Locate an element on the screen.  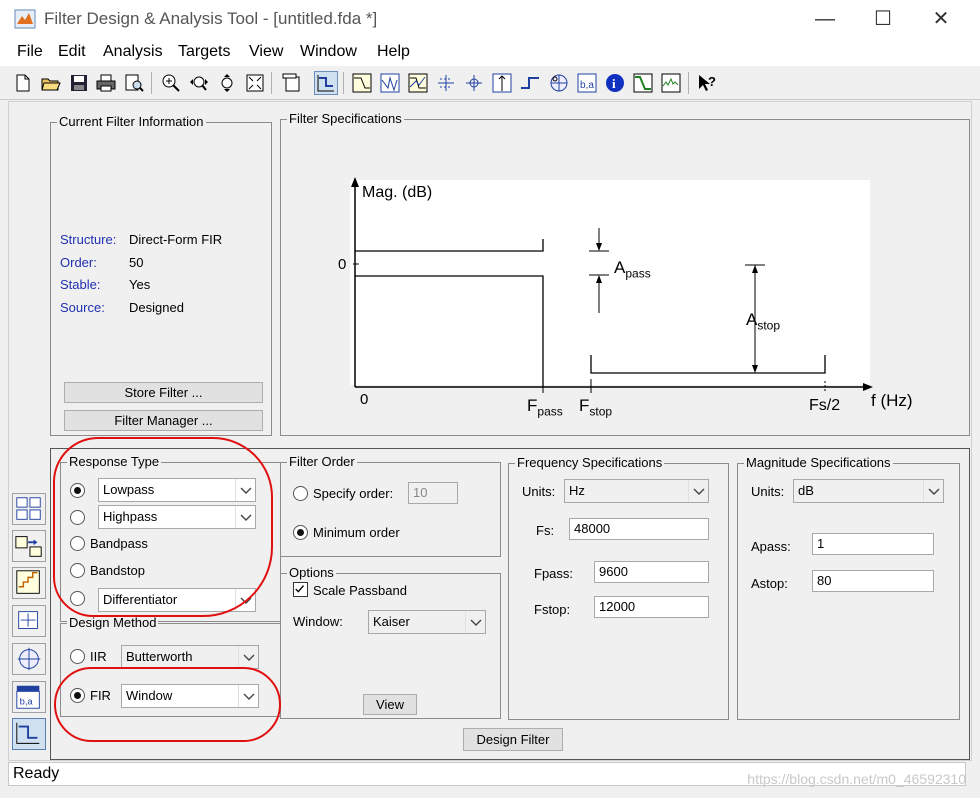
apass-input: 1 is located at coordinates (873, 544).